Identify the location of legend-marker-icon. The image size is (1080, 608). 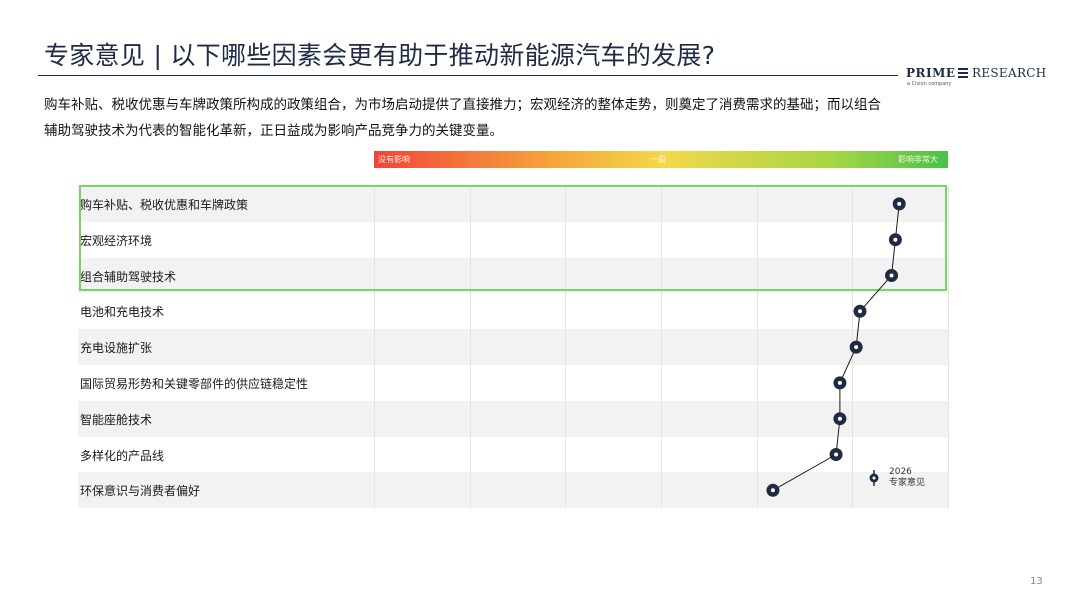
(874, 478).